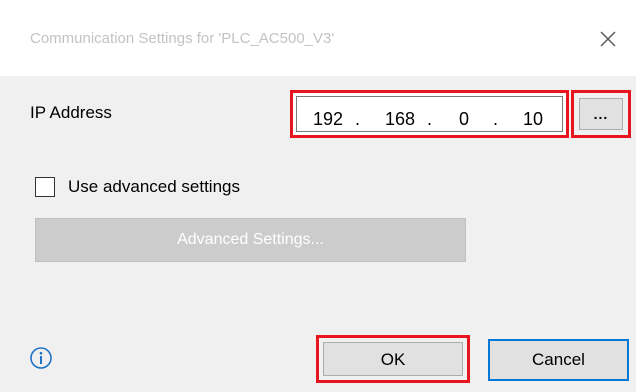  What do you see at coordinates (531, 119) in the screenshot?
I see `ip-octet-4: 10` at bounding box center [531, 119].